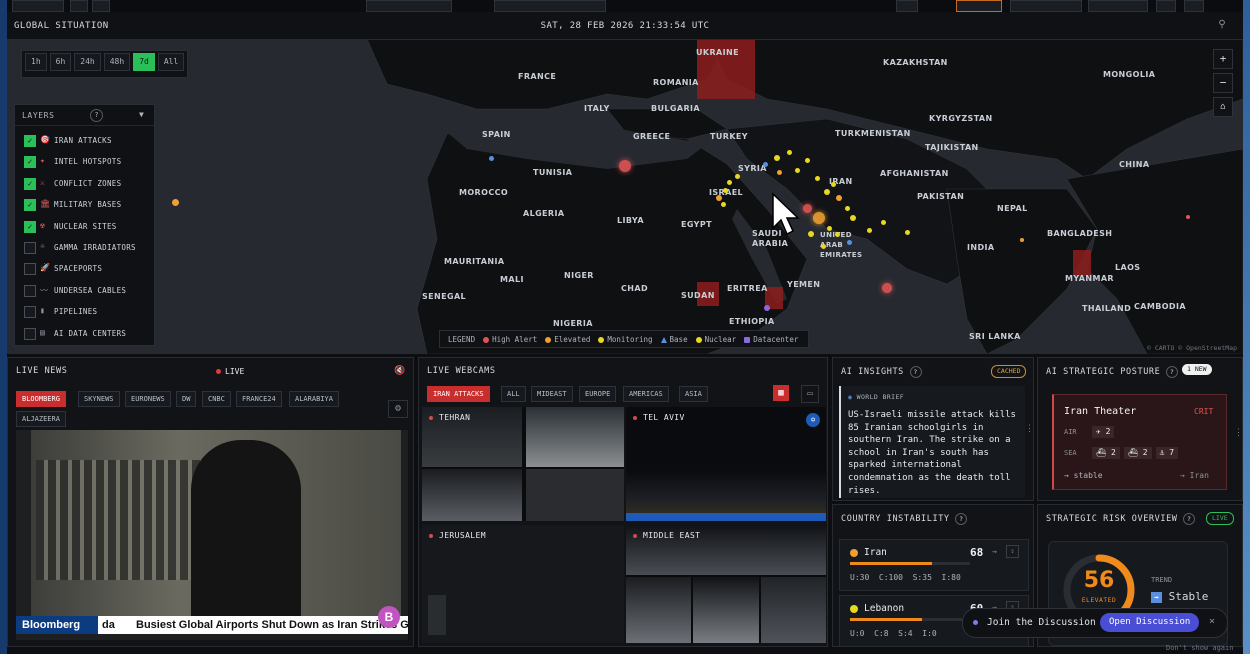  I want to click on layer-toggle-gamma-irradiators: ☼ GAMMA IRRADIATORS, so click(88, 247).